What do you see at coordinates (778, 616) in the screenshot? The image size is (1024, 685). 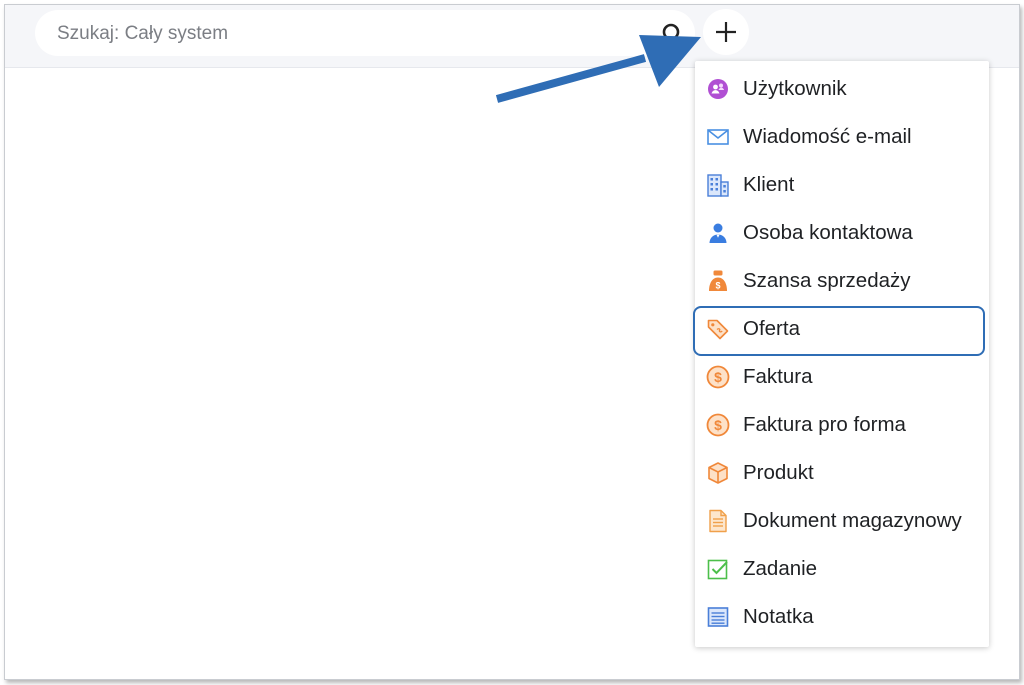 I see `menu-item-label: Notatka` at bounding box center [778, 616].